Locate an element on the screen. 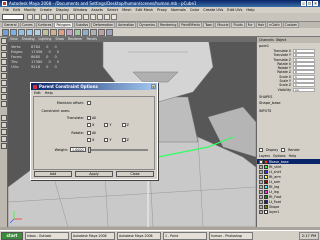 The height and width of the screenshot is (240, 320). single-perspective-layout-icon is located at coordinates (4, 118).